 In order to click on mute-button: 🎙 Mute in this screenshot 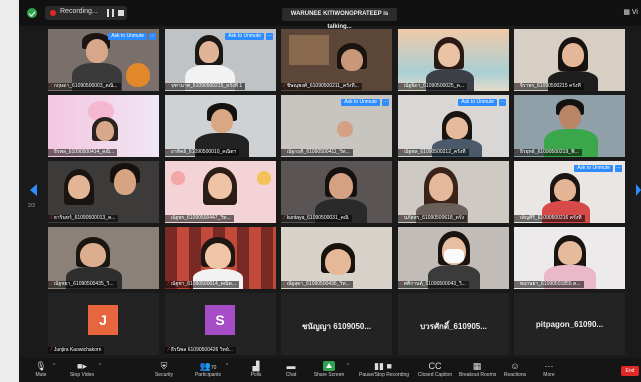, I will do `click(41, 369)`.